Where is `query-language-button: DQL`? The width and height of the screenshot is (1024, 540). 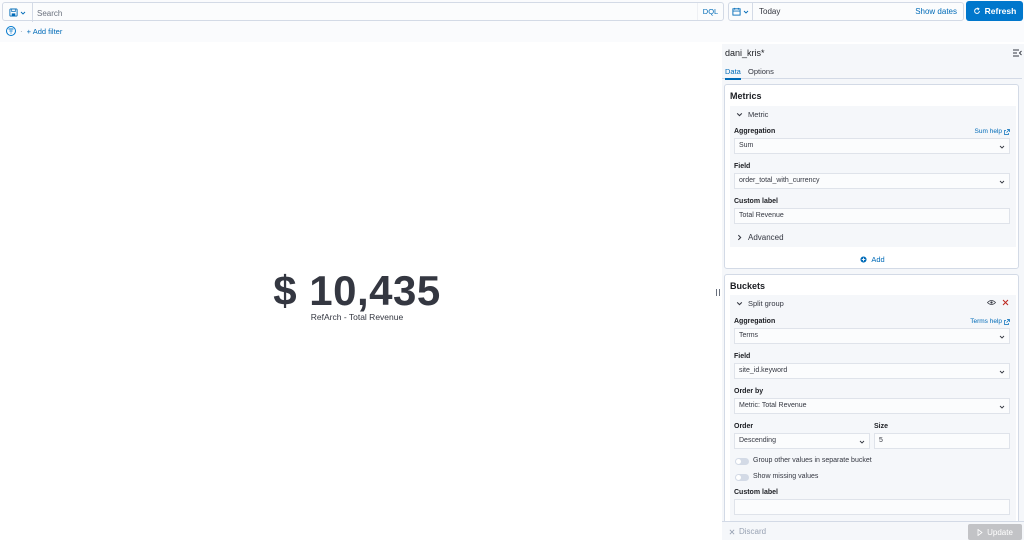 query-language-button: DQL is located at coordinates (710, 11).